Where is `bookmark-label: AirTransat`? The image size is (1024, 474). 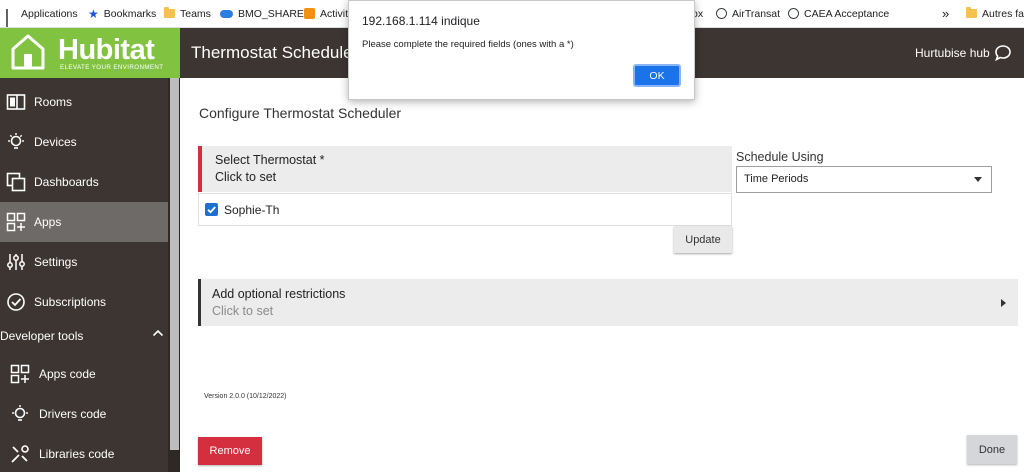
bookmark-label: AirTransat is located at coordinates (756, 13).